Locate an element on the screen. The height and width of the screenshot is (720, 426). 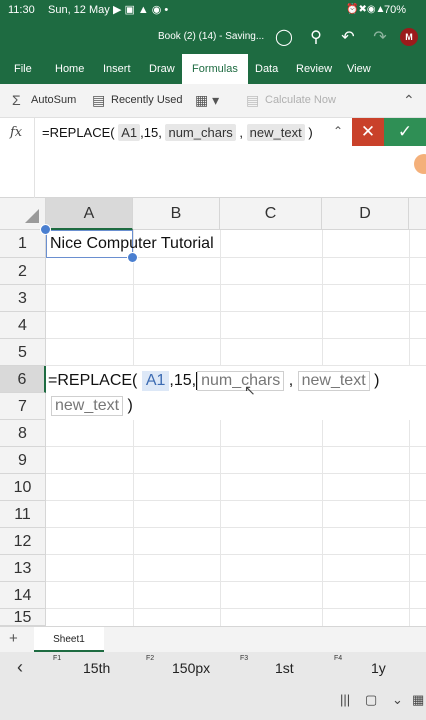
edit-close: ) is located at coordinates (377, 380).